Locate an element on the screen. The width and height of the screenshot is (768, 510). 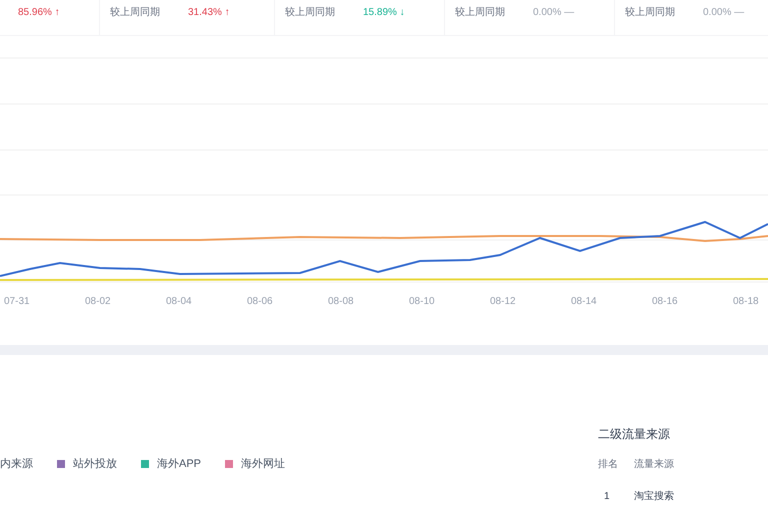
change-value: 85.96% ↑ is located at coordinates (39, 13).